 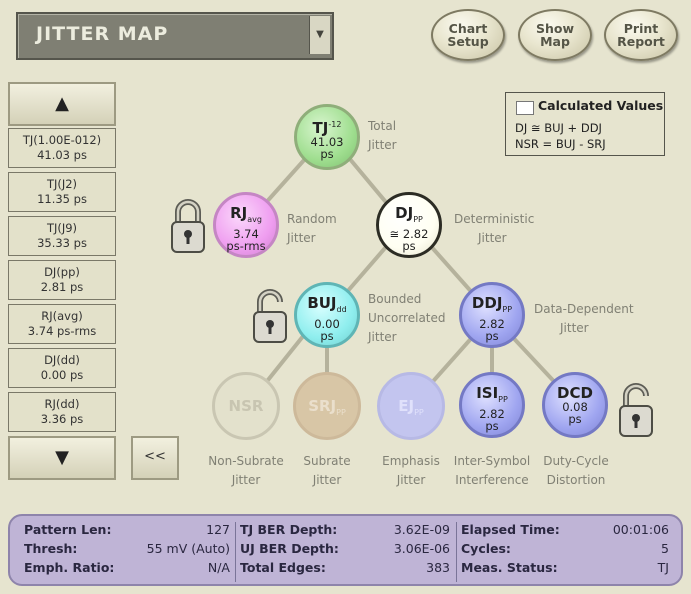 I want to click on nsr-node: NSR, so click(x=246, y=406).